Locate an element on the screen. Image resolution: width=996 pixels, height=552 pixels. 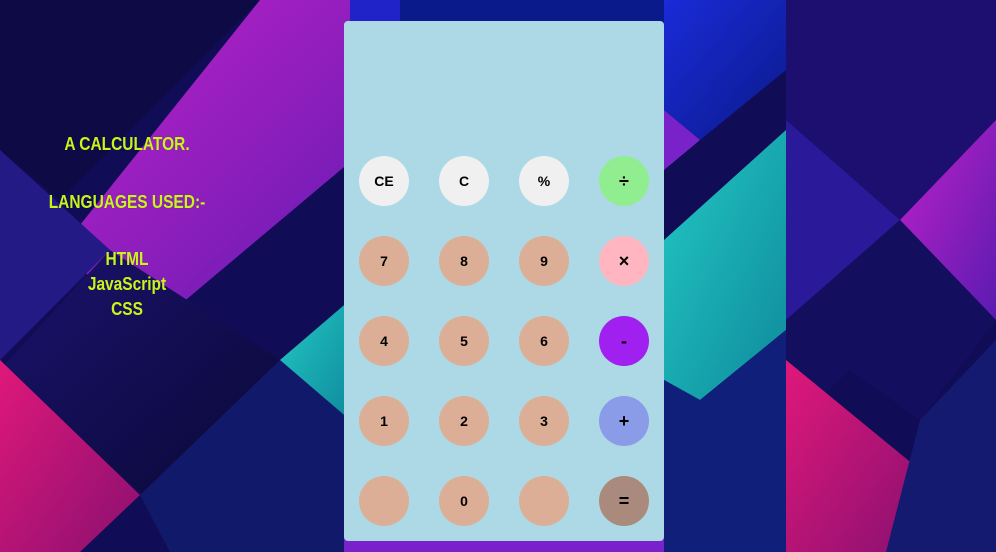
subtract-button: - is located at coordinates (624, 341).